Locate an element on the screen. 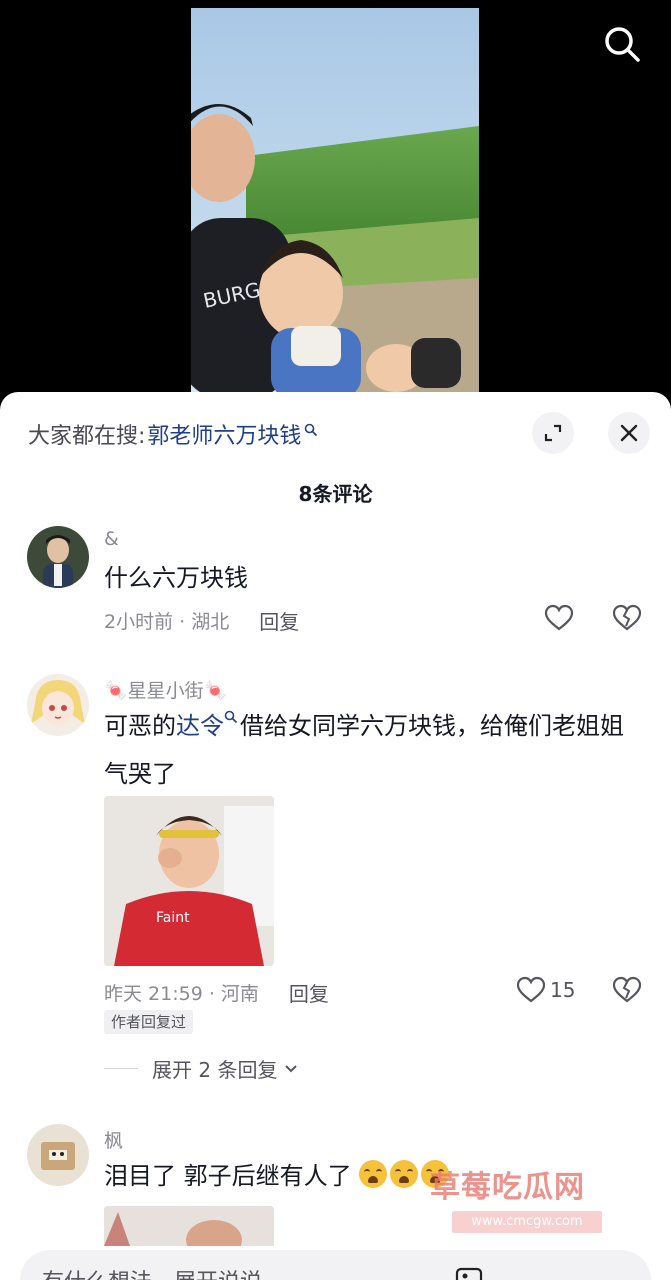  expand-replies-label: 展开 2 条回复 is located at coordinates (215, 1070).